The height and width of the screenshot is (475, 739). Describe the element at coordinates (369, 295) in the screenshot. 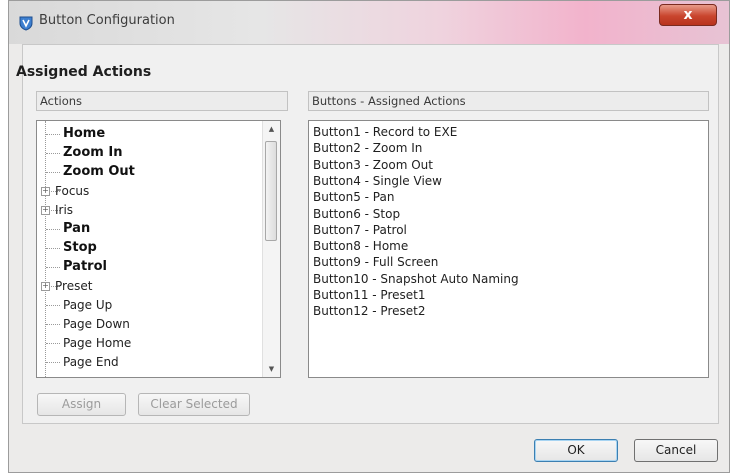

I see `assigned-action-item: Button11 - Preset1` at that location.